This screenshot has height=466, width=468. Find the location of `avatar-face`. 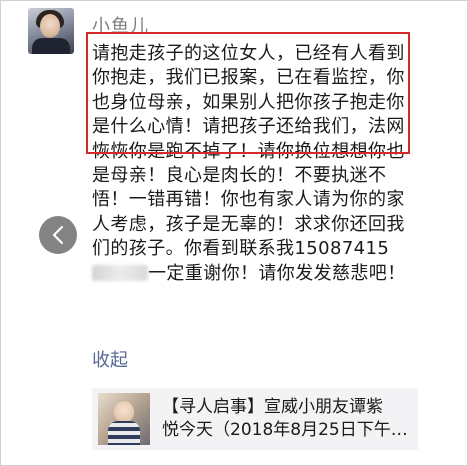

avatar-face is located at coordinates (50, 26).